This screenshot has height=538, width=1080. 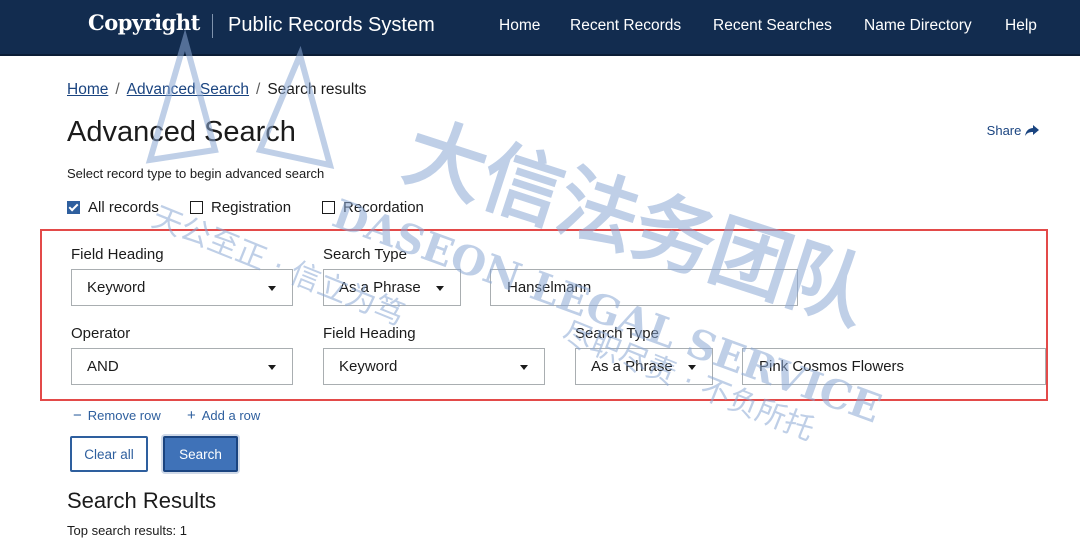 I want to click on remove-row-button: − Remove row, so click(x=117, y=415).